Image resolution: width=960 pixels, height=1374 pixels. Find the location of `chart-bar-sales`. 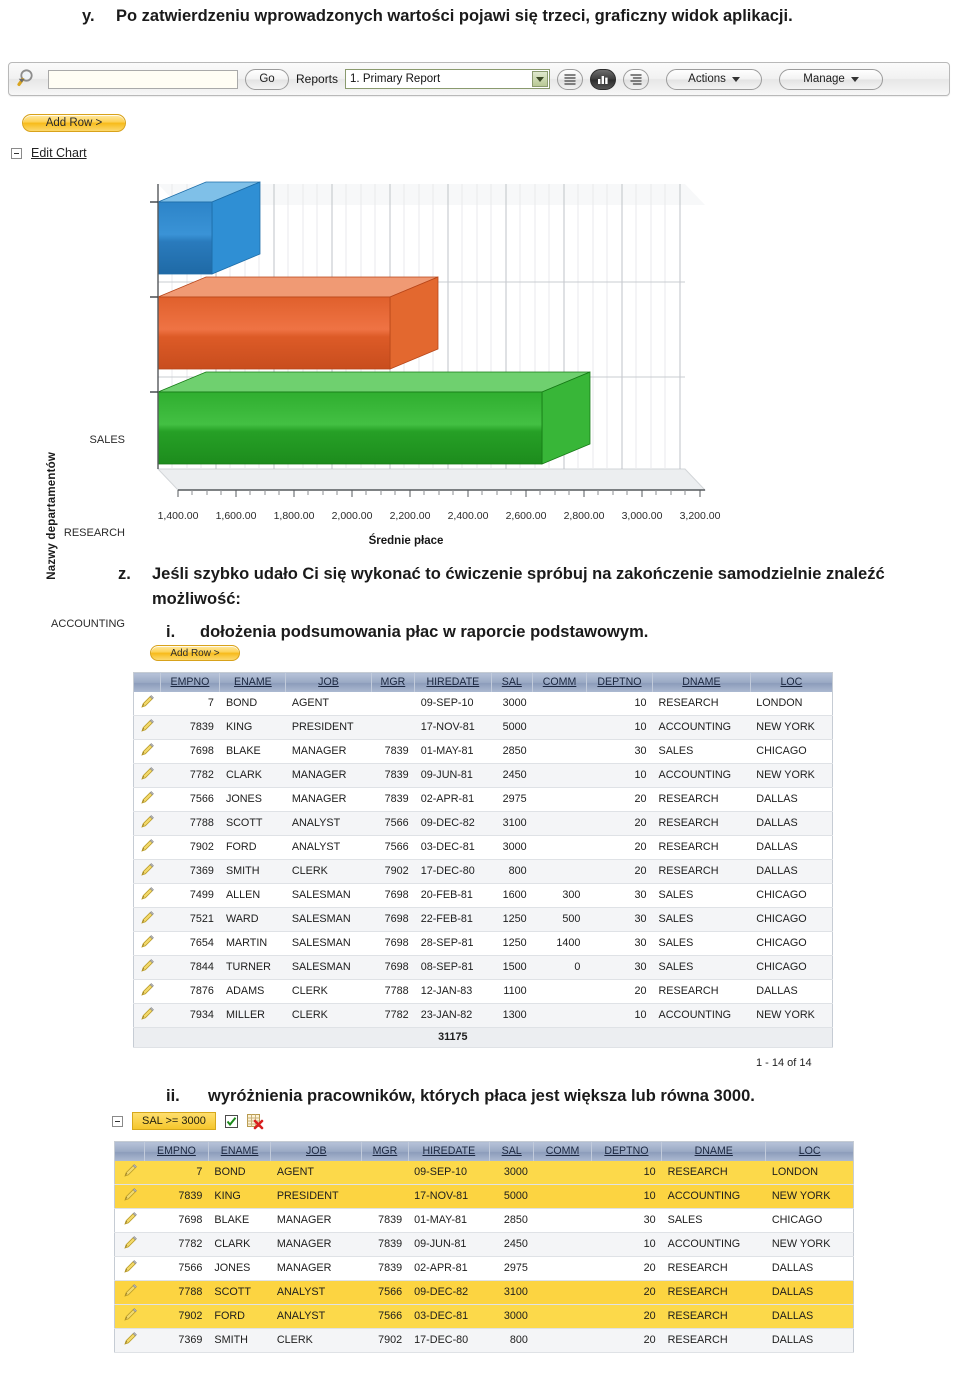

chart-bar-sales is located at coordinates (209, 228).